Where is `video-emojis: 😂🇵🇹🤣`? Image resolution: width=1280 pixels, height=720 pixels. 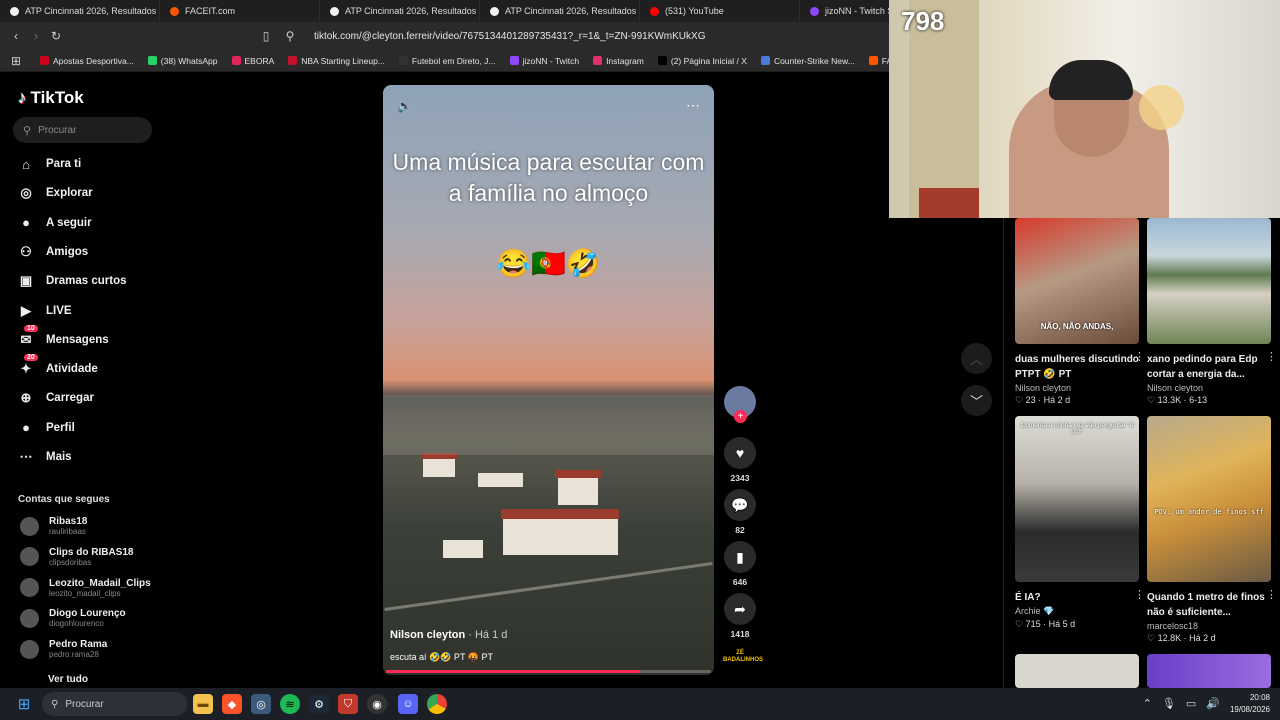 video-emojis: 😂🇵🇹🤣 is located at coordinates (548, 263).